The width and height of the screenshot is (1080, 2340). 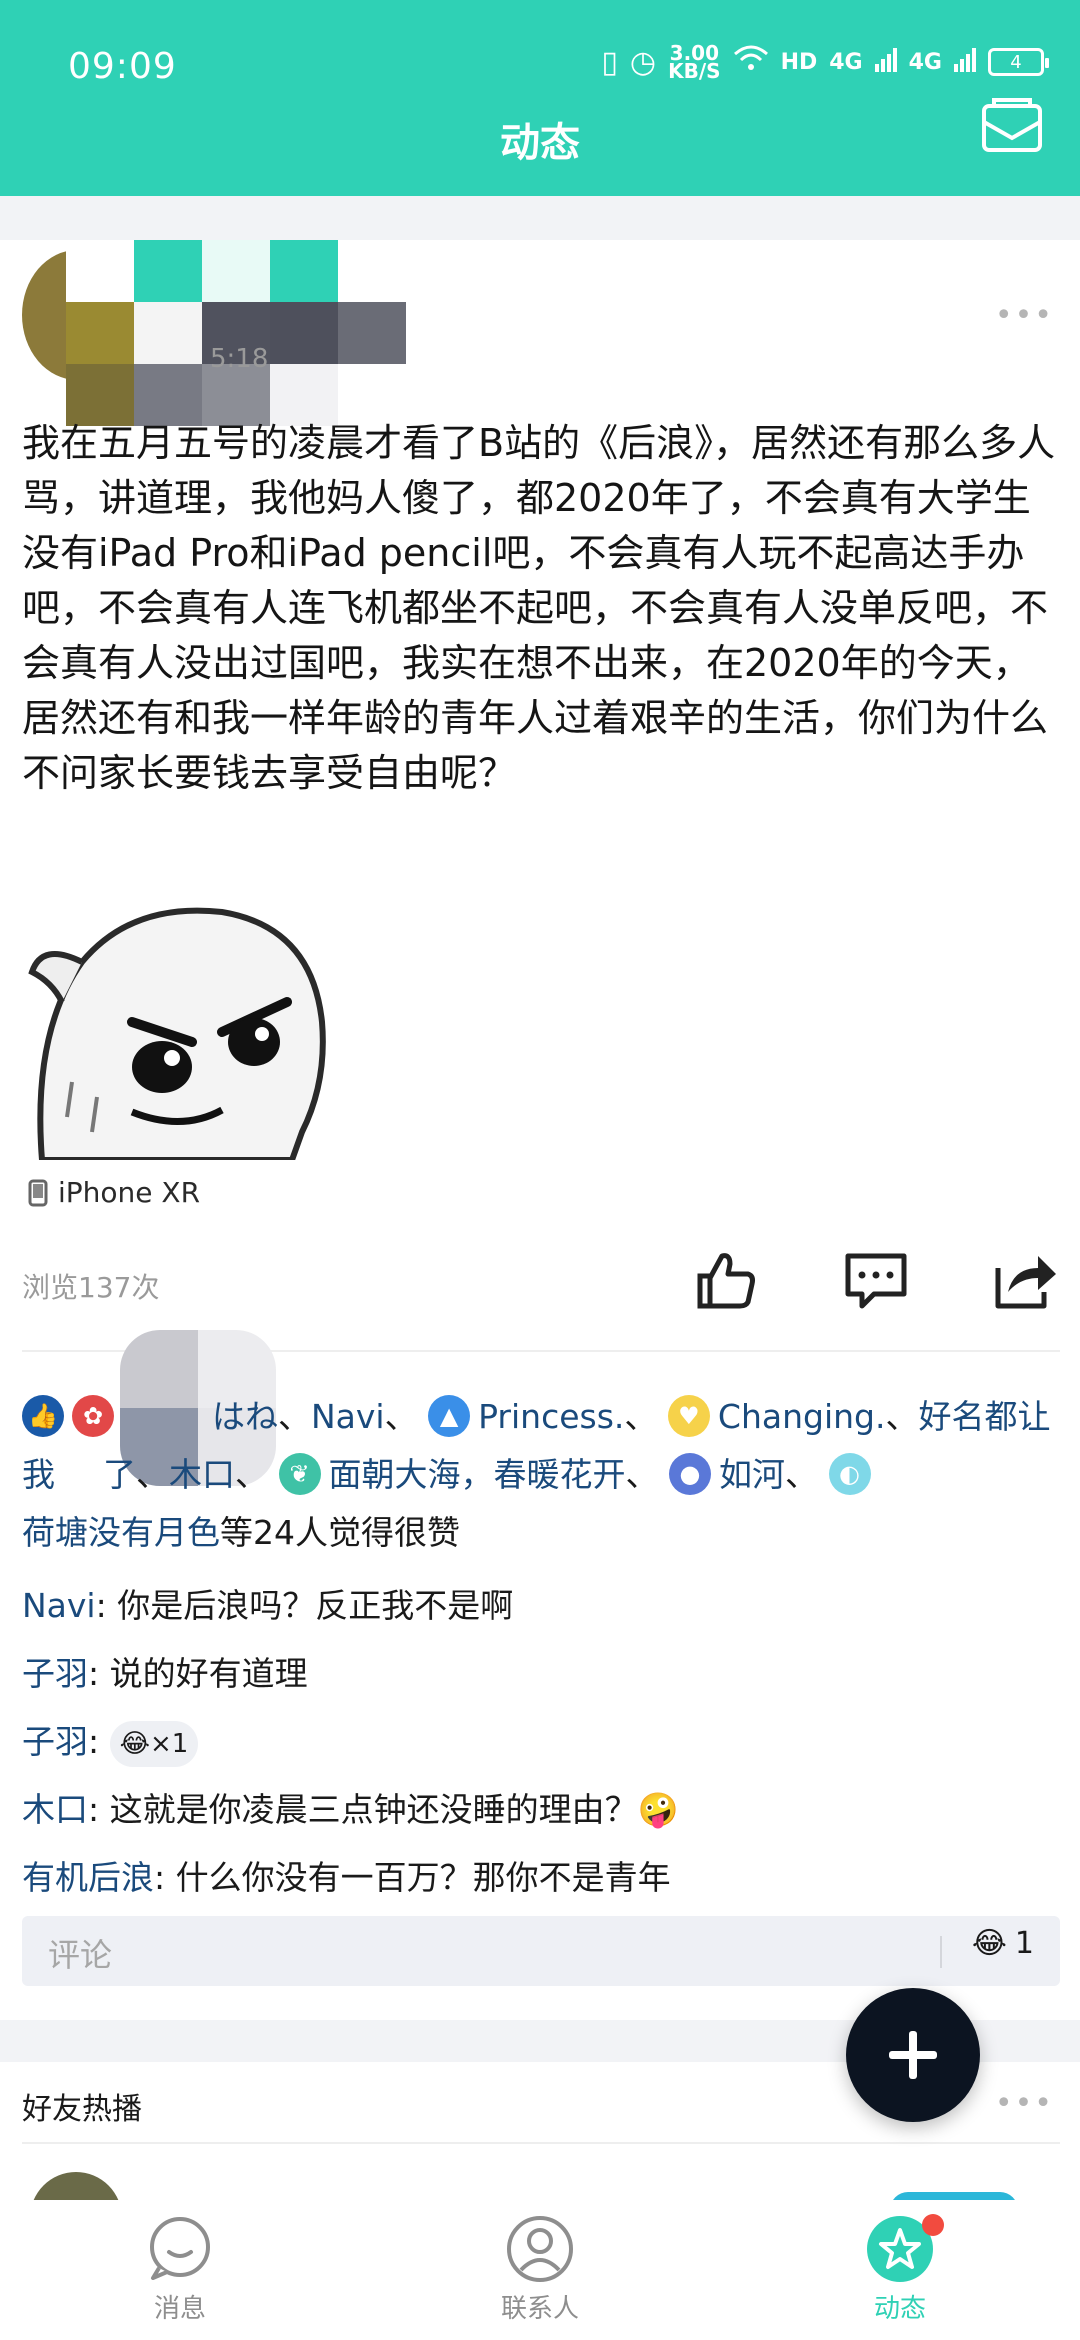 I want to click on liker-name: 如河, so click(x=752, y=1474).